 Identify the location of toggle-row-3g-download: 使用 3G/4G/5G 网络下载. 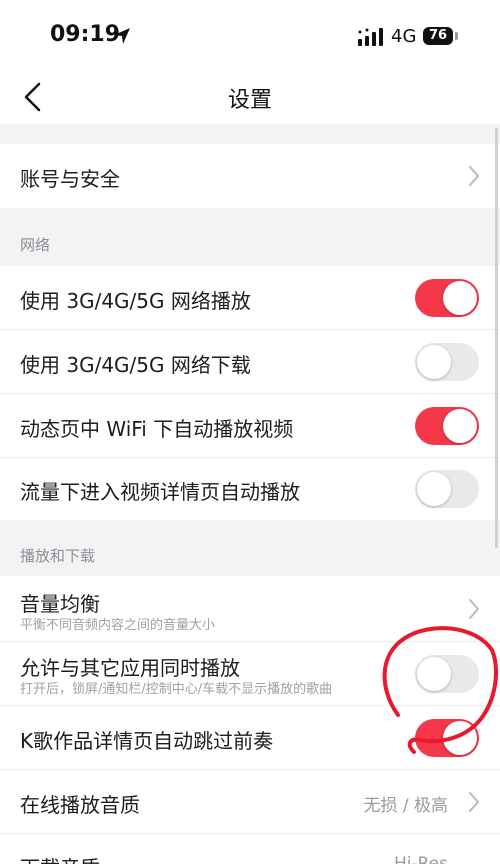
(250, 362).